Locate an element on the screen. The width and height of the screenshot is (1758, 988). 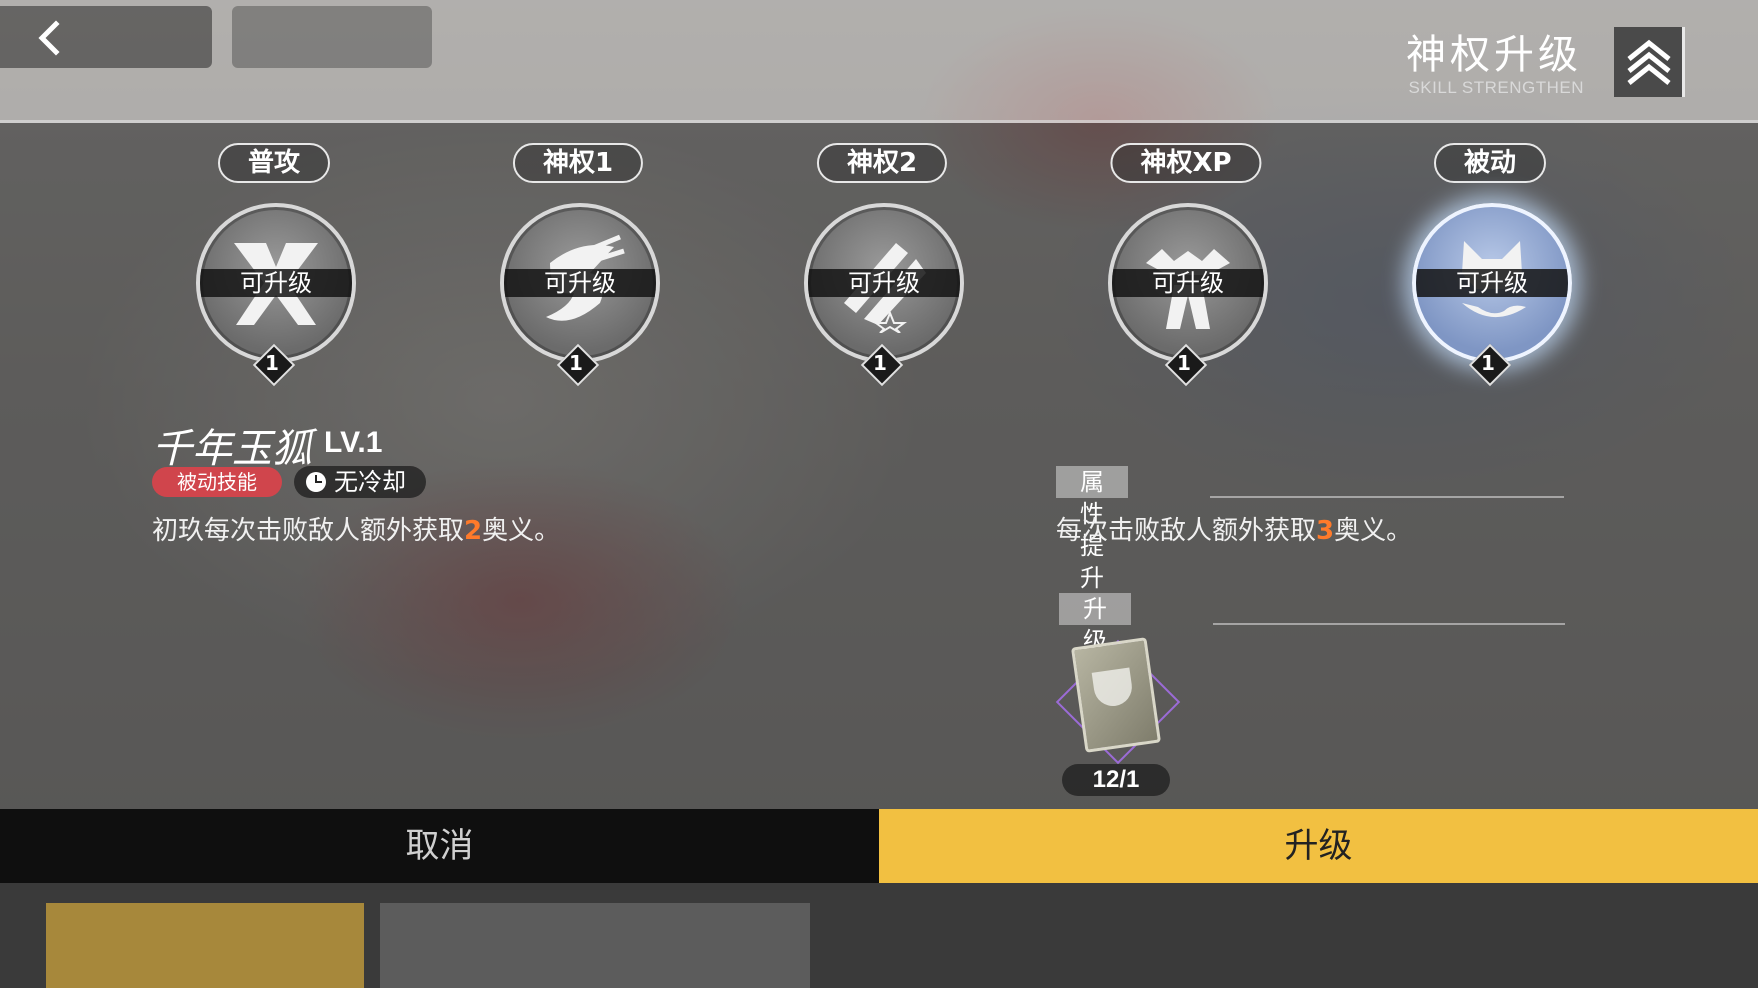
cooldown-text: 无冷却 is located at coordinates (370, 482).